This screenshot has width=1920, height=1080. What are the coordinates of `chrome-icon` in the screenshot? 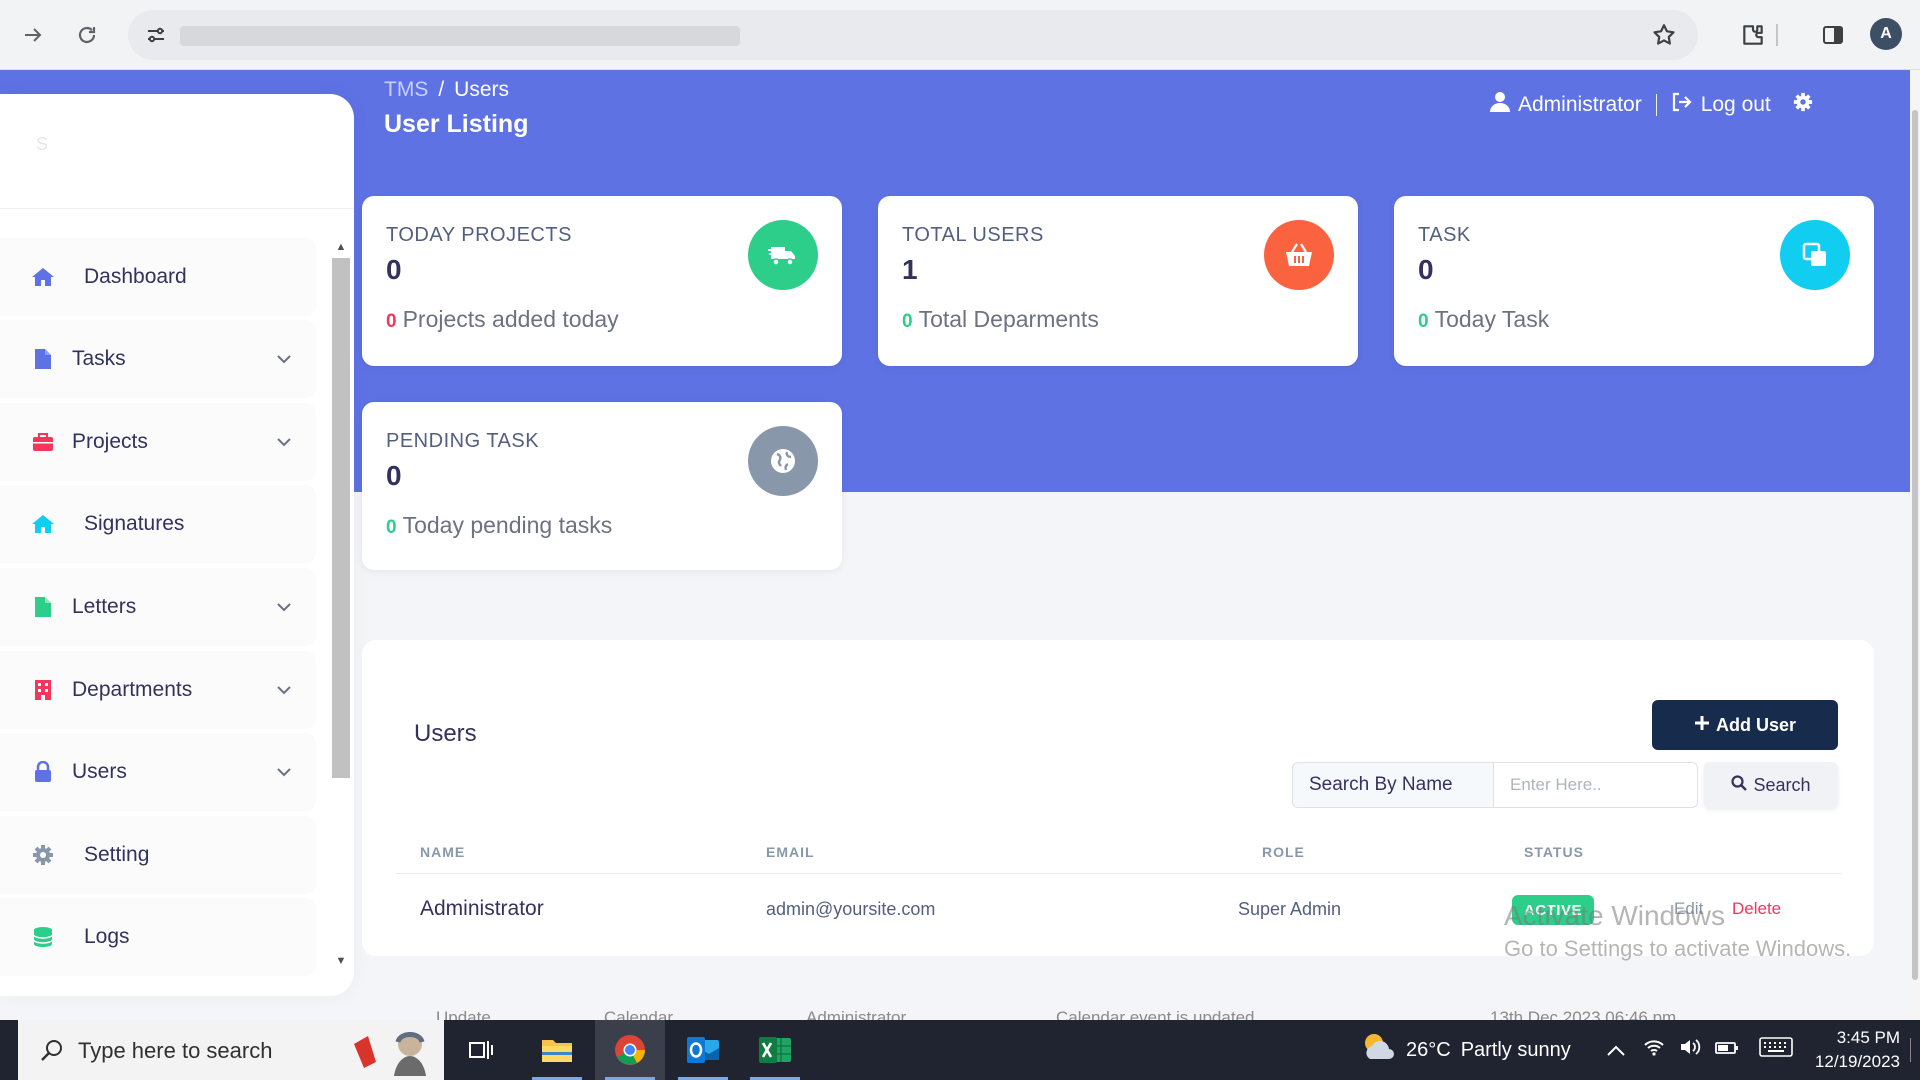 It's located at (630, 1050).